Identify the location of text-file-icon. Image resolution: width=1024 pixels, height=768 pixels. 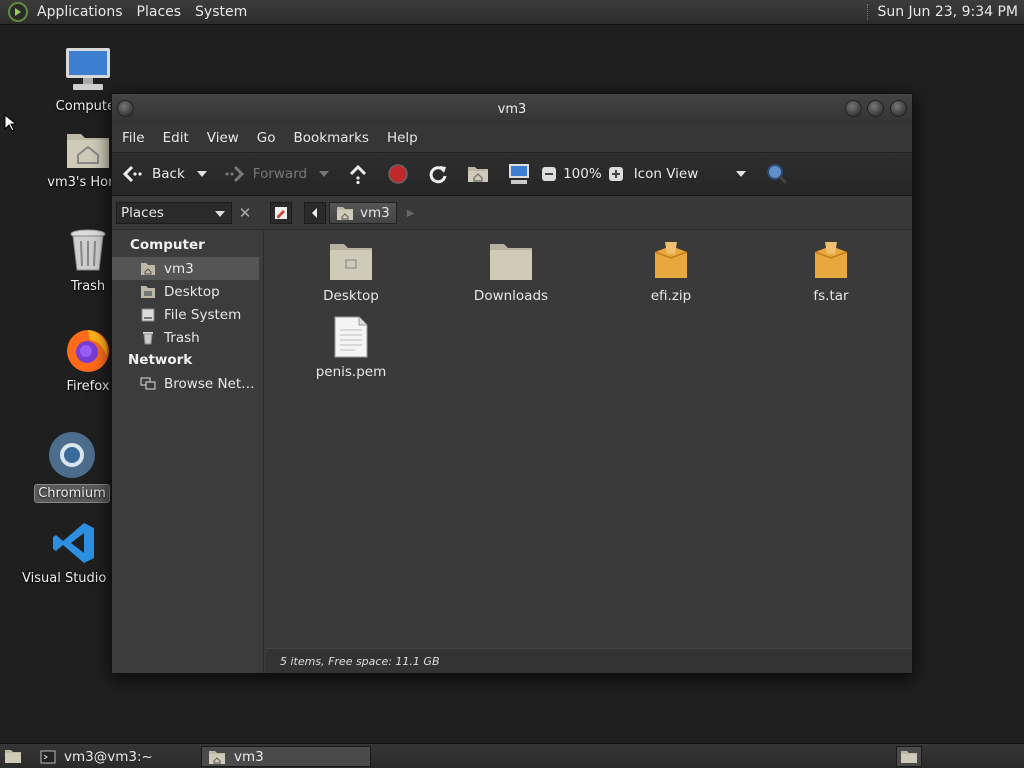
(351, 337).